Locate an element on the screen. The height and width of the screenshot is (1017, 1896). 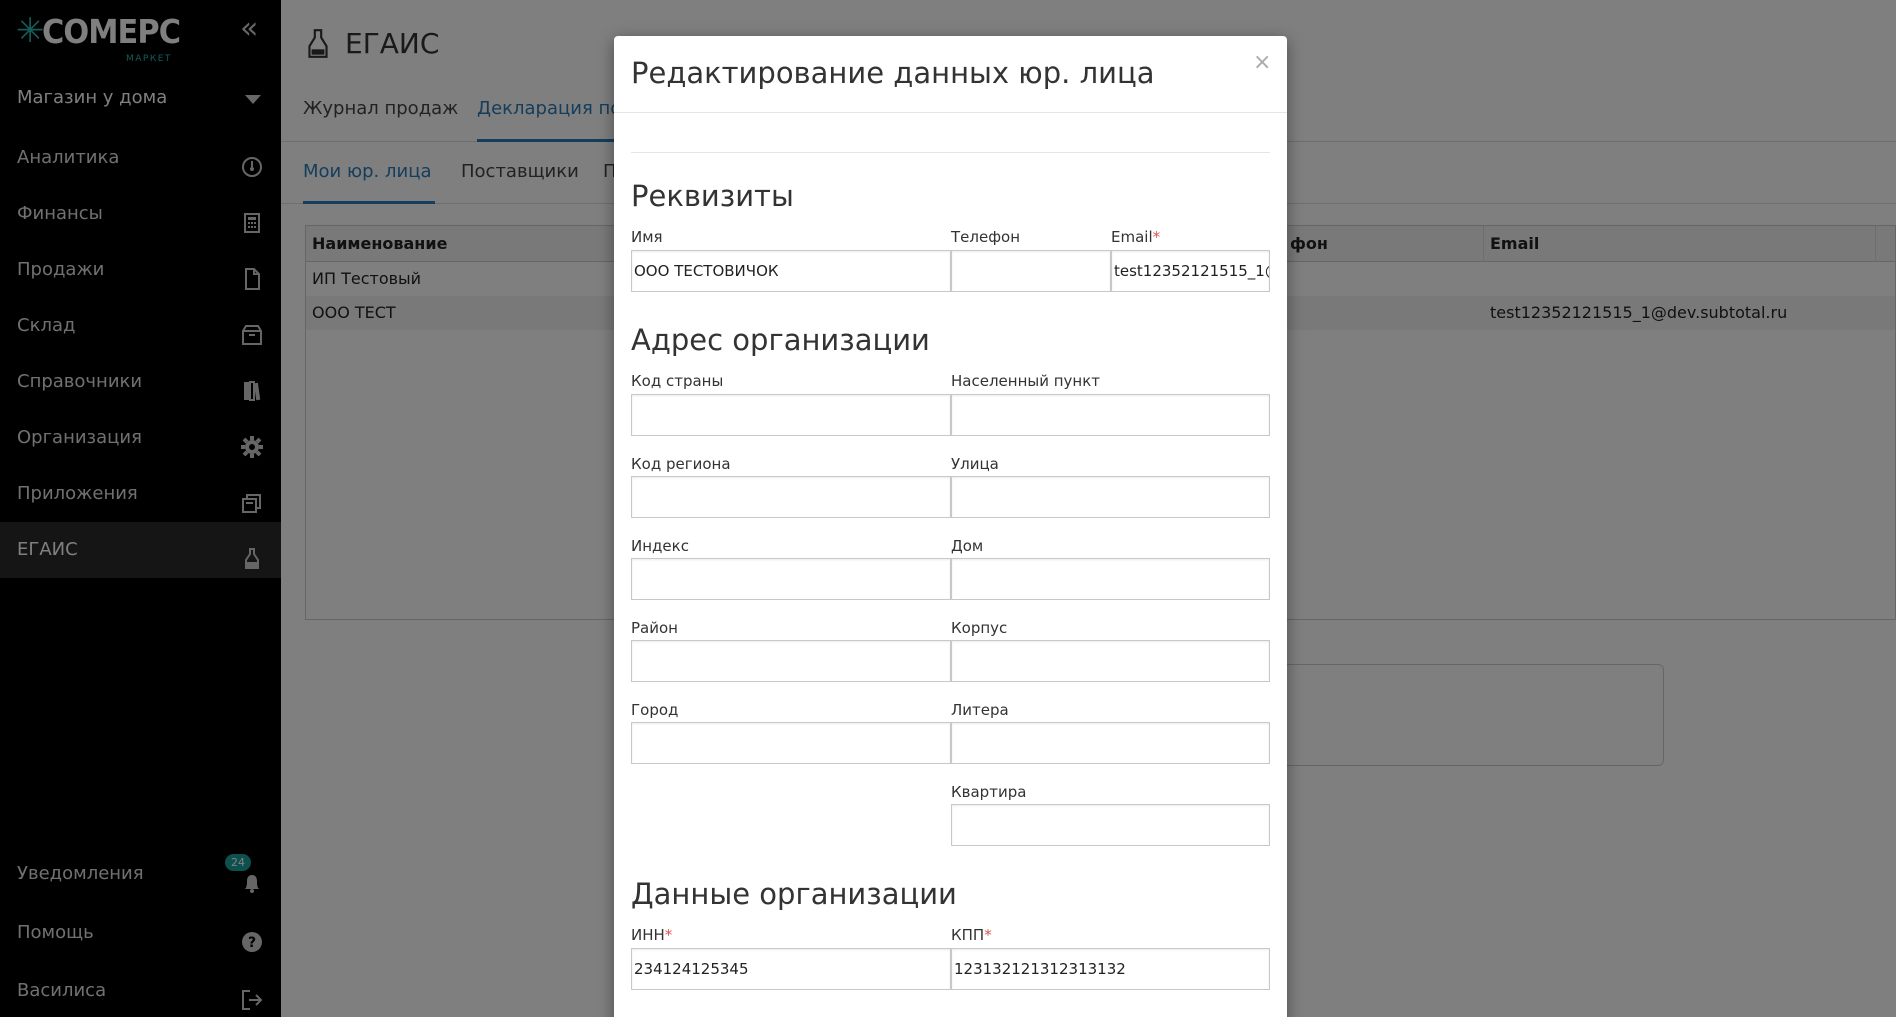
litera-label: Литера is located at coordinates (980, 710).